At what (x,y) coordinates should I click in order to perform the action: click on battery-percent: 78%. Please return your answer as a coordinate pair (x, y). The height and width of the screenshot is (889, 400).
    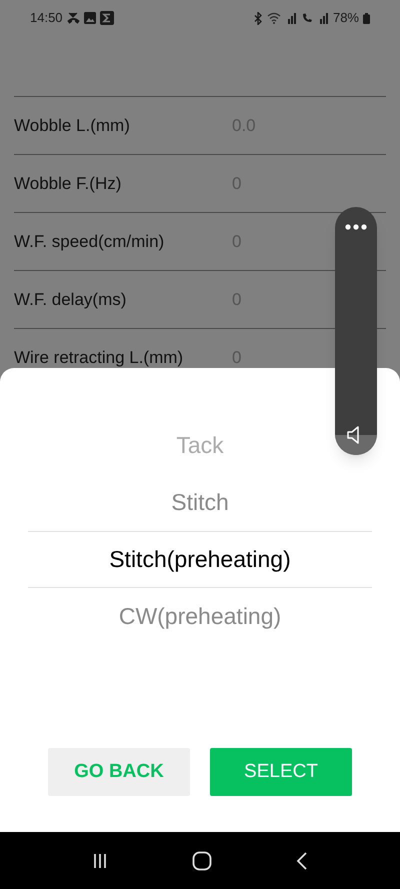
    Looking at the image, I should click on (345, 18).